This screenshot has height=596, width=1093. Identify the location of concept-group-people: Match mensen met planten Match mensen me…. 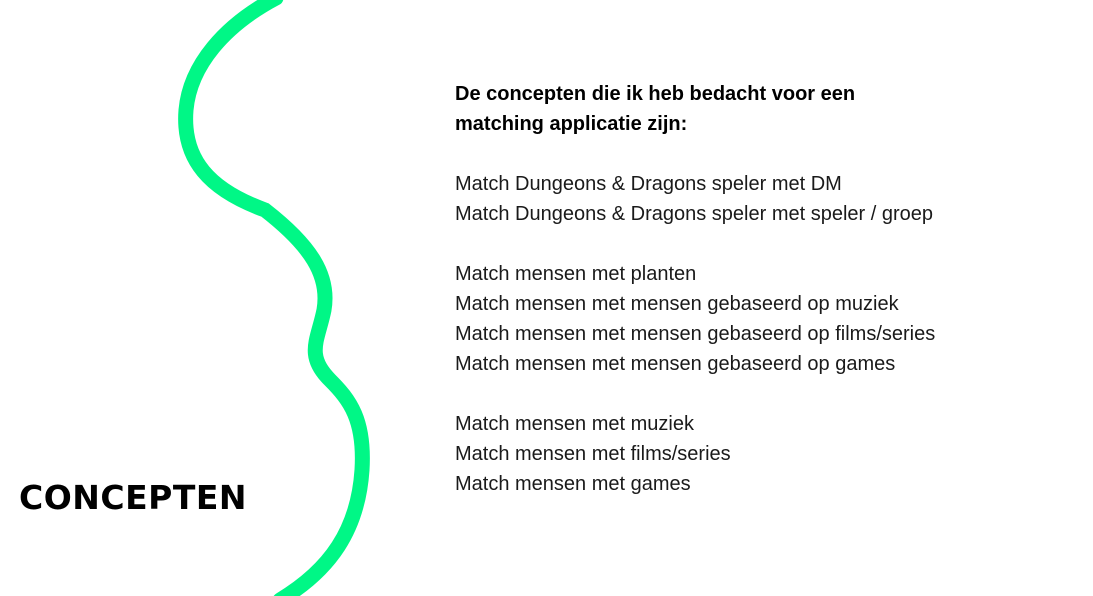
(765, 319).